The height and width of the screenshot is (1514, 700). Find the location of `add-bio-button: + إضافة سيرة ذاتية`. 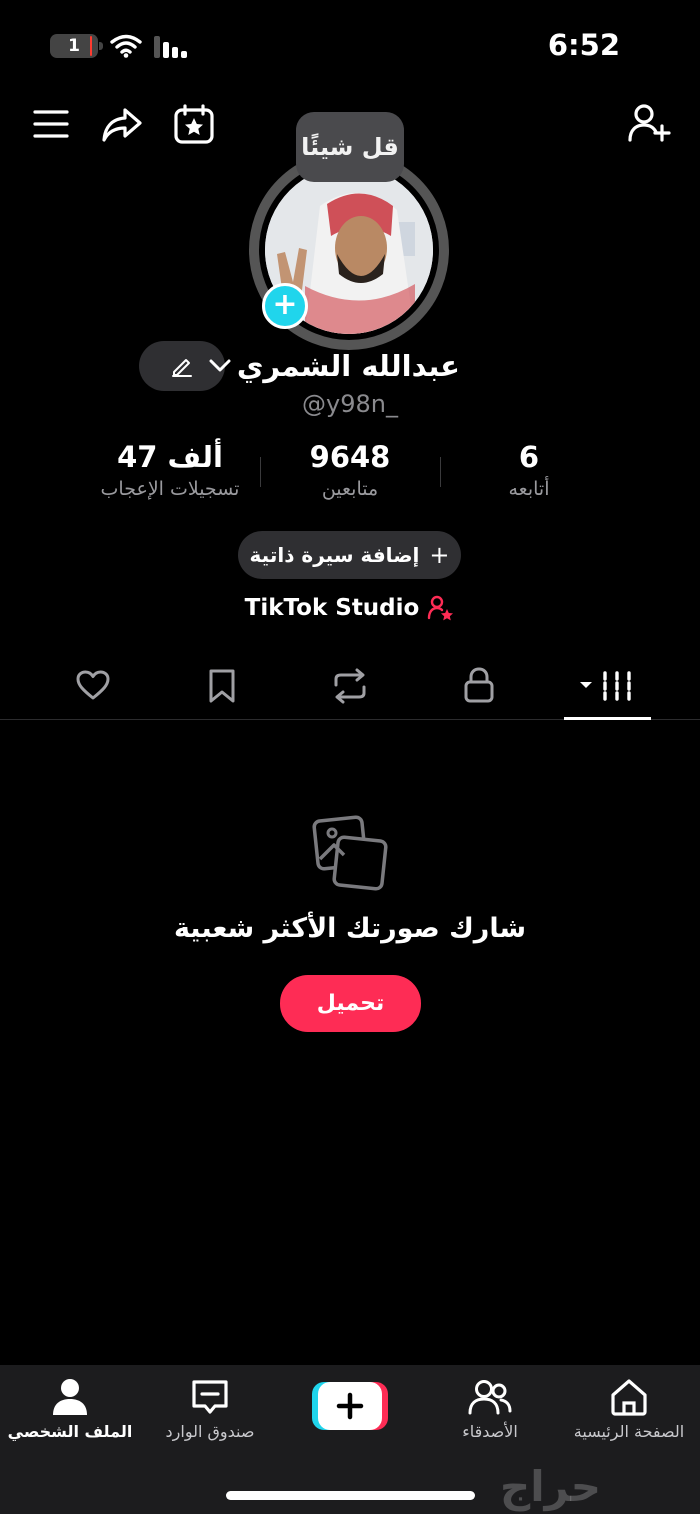

add-bio-button: + إضافة سيرة ذاتية is located at coordinates (349, 555).